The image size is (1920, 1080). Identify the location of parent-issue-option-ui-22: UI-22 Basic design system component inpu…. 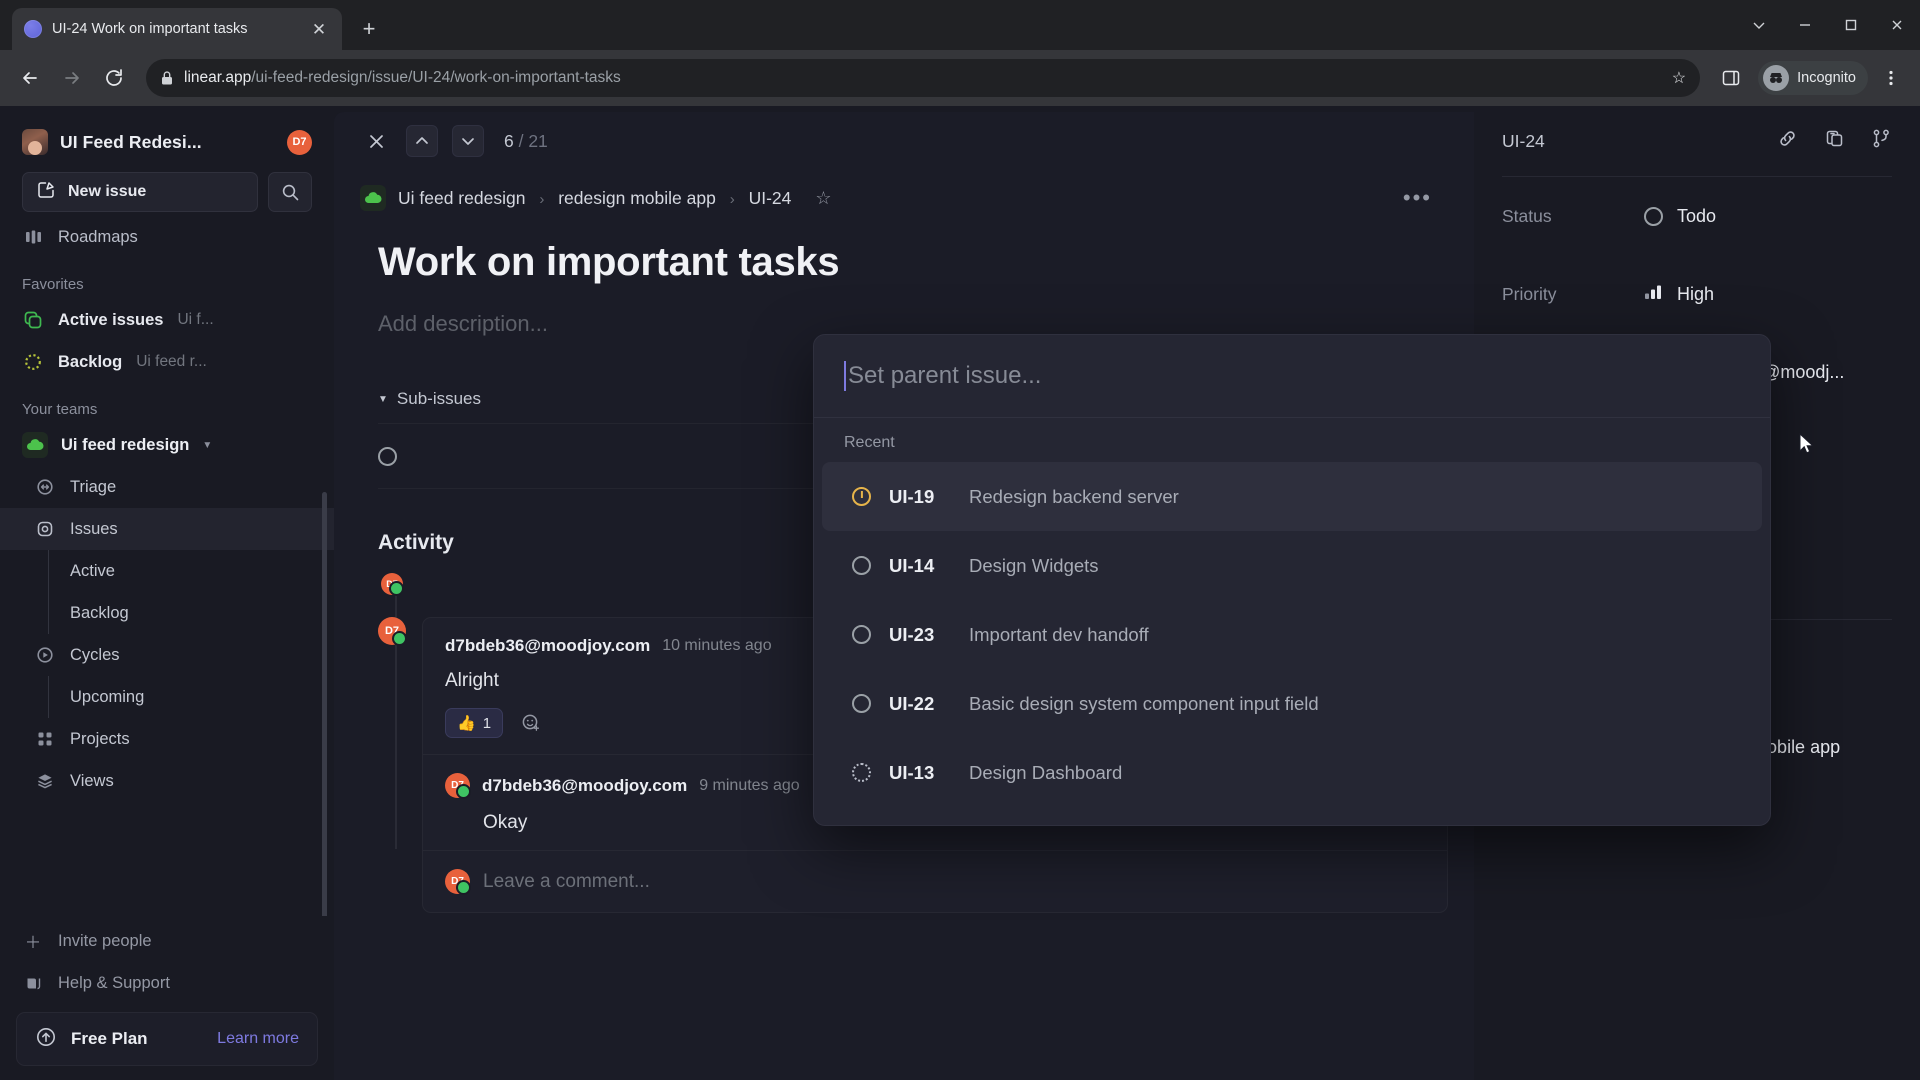
(1292, 703).